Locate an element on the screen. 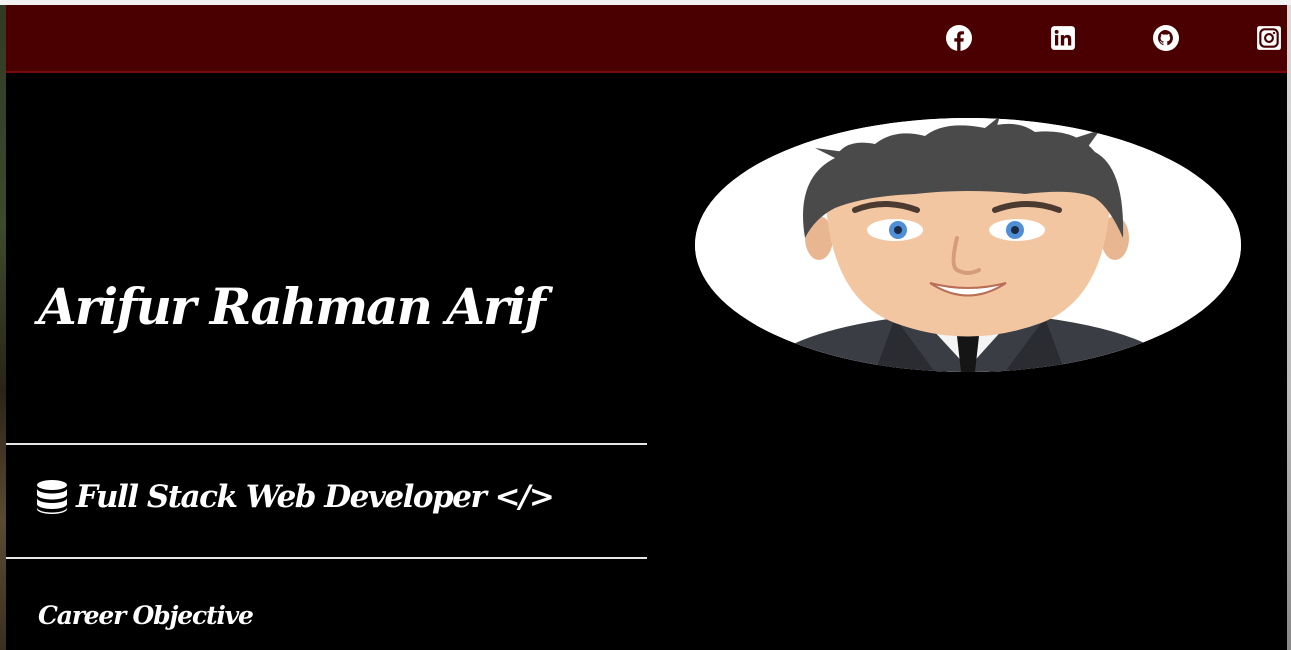  hero-name: Arifur Rahman Arif is located at coordinates (292, 306).